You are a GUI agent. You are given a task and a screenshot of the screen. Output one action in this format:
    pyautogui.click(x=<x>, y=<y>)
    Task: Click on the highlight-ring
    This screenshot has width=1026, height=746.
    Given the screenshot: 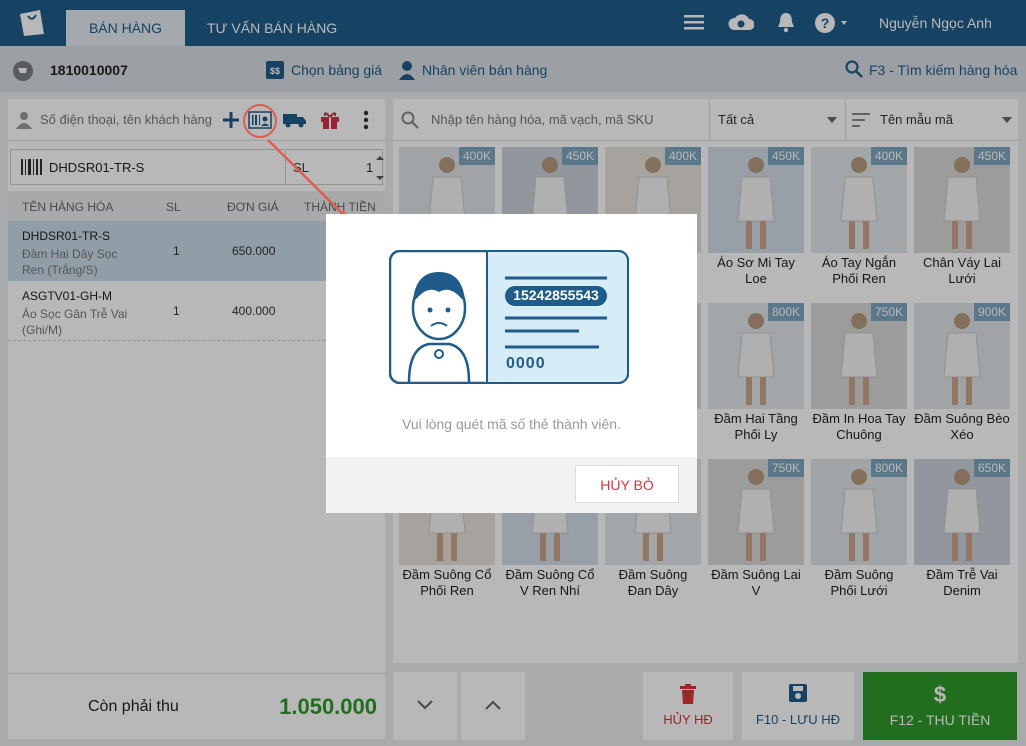 What is the action you would take?
    pyautogui.click(x=260, y=121)
    